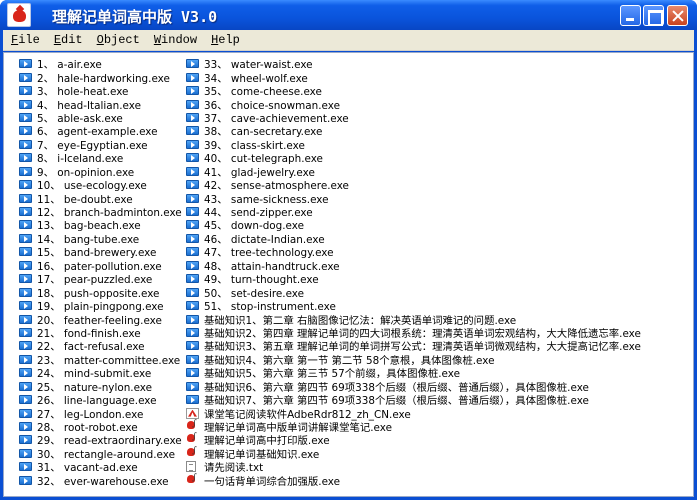 The height and width of the screenshot is (500, 697). Describe the element at coordinates (68, 40) in the screenshot. I see `menu-edit: Edit` at that location.